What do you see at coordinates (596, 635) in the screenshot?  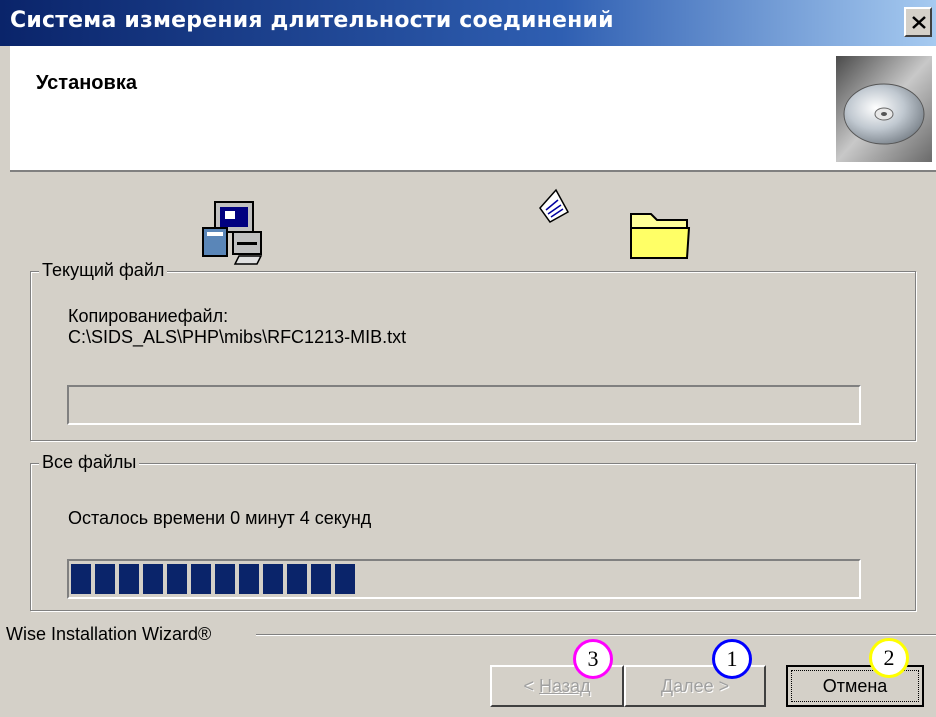 I see `footer-divider` at bounding box center [596, 635].